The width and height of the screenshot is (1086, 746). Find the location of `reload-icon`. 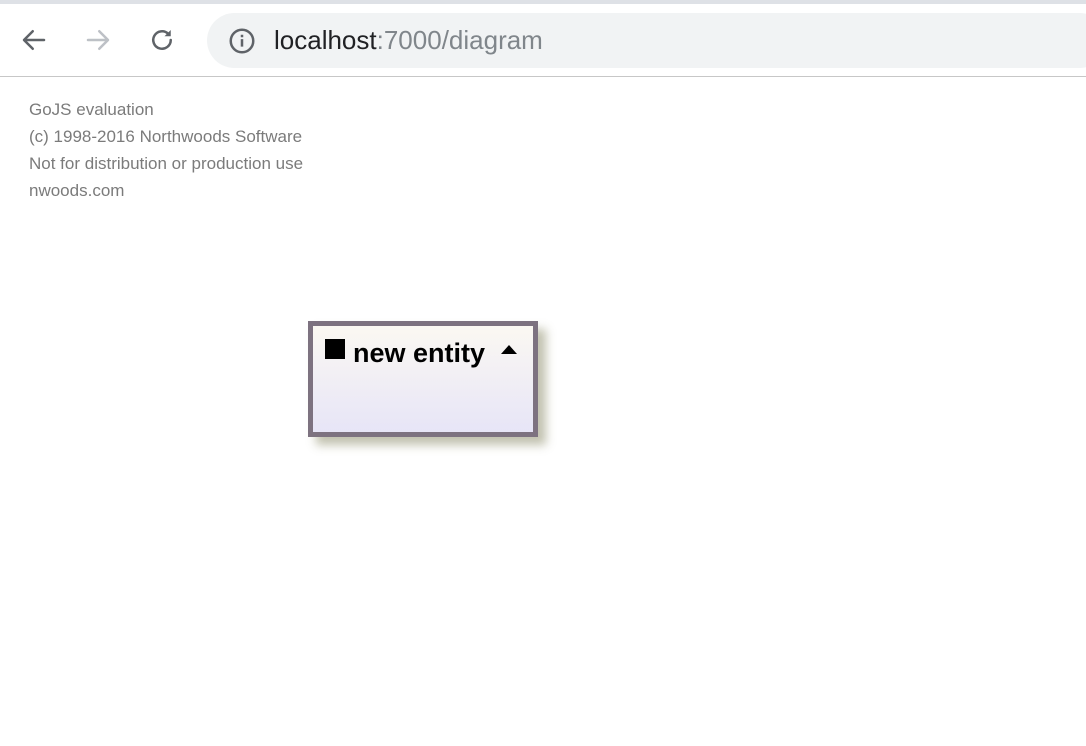

reload-icon is located at coordinates (162, 40).